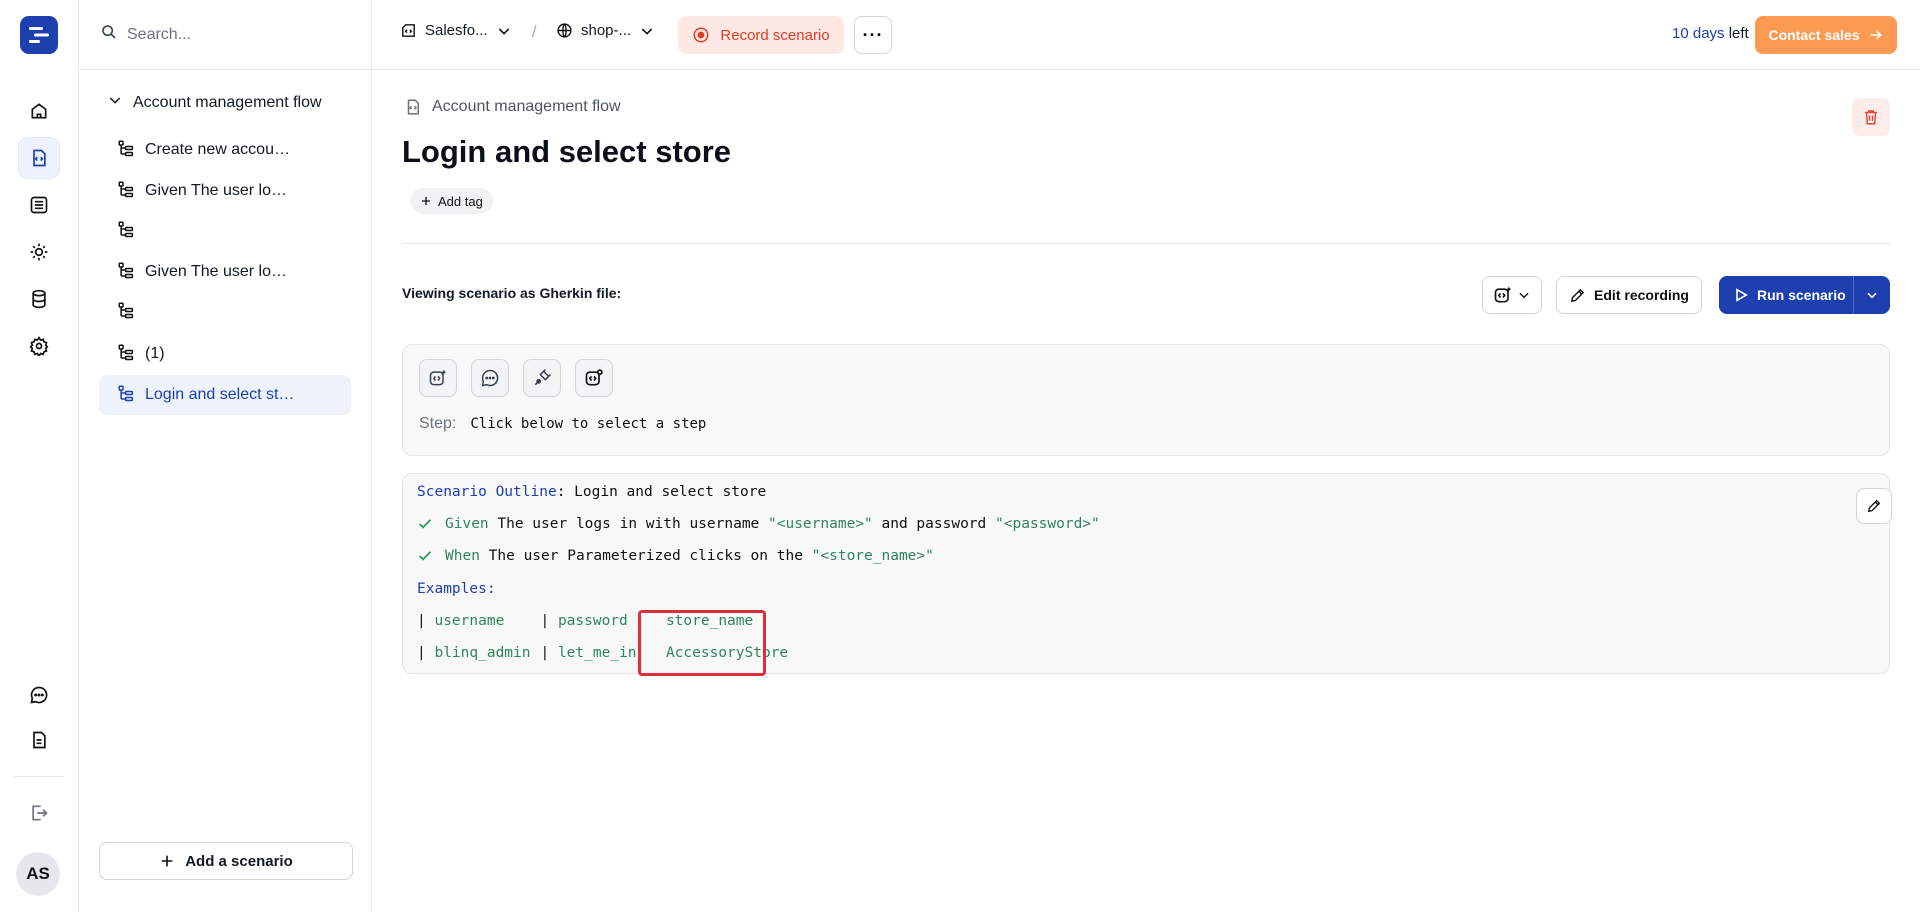  What do you see at coordinates (1742, 295) in the screenshot?
I see `play-icon` at bounding box center [1742, 295].